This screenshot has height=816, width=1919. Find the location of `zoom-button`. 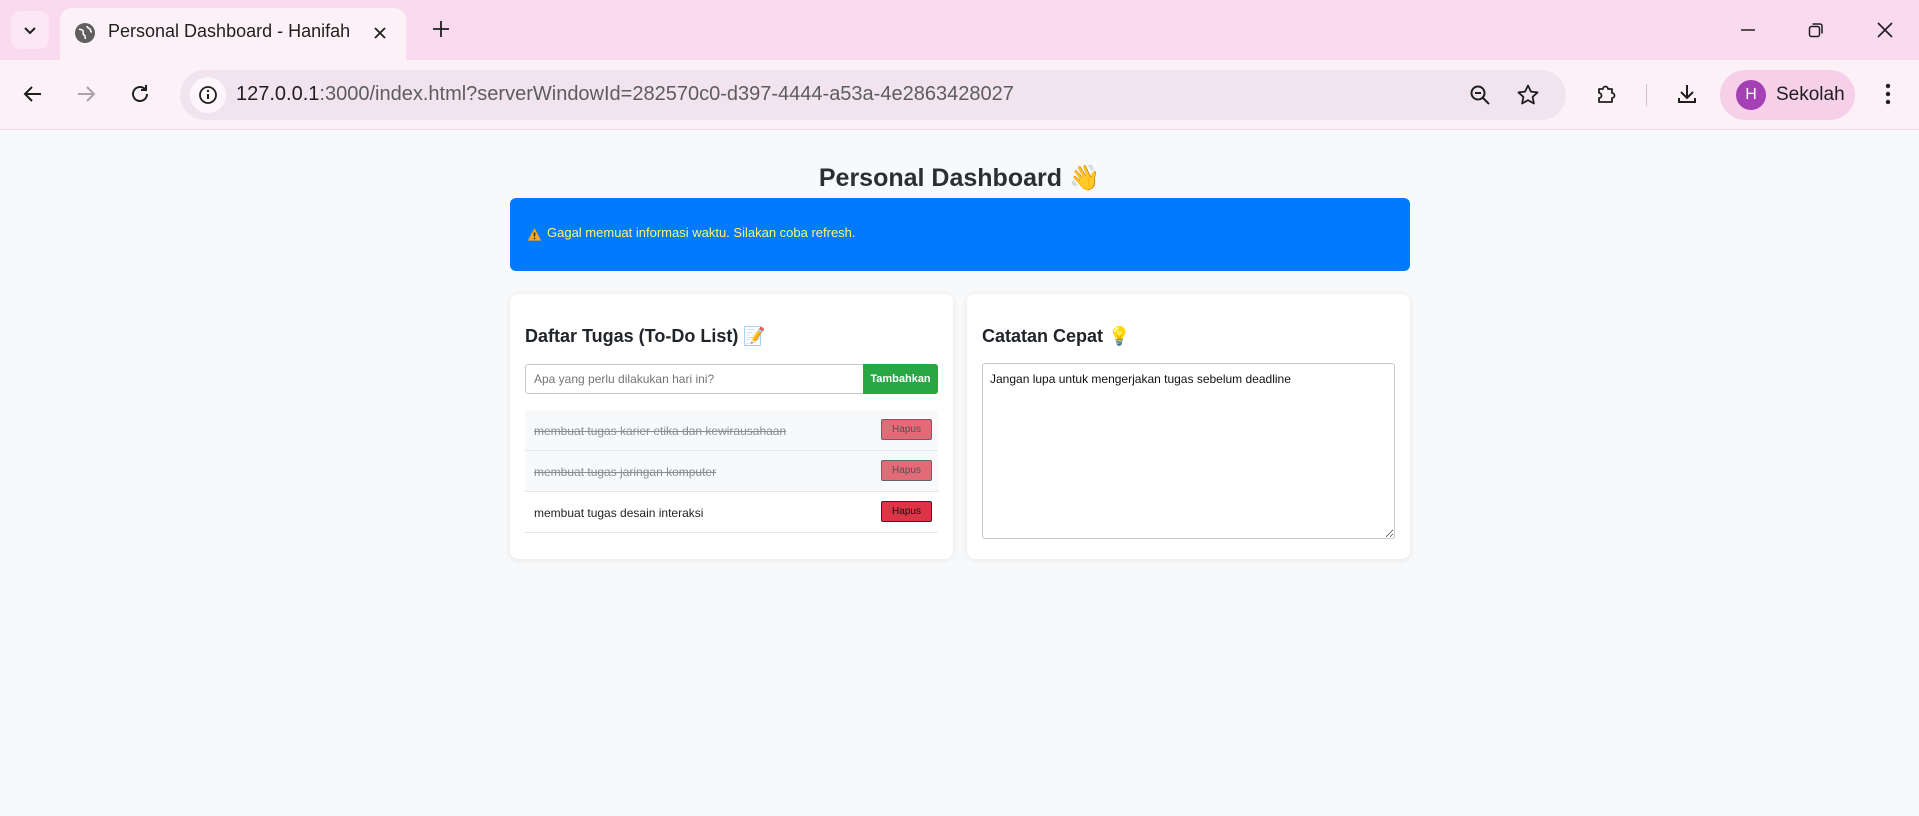

zoom-button is located at coordinates (1480, 95).